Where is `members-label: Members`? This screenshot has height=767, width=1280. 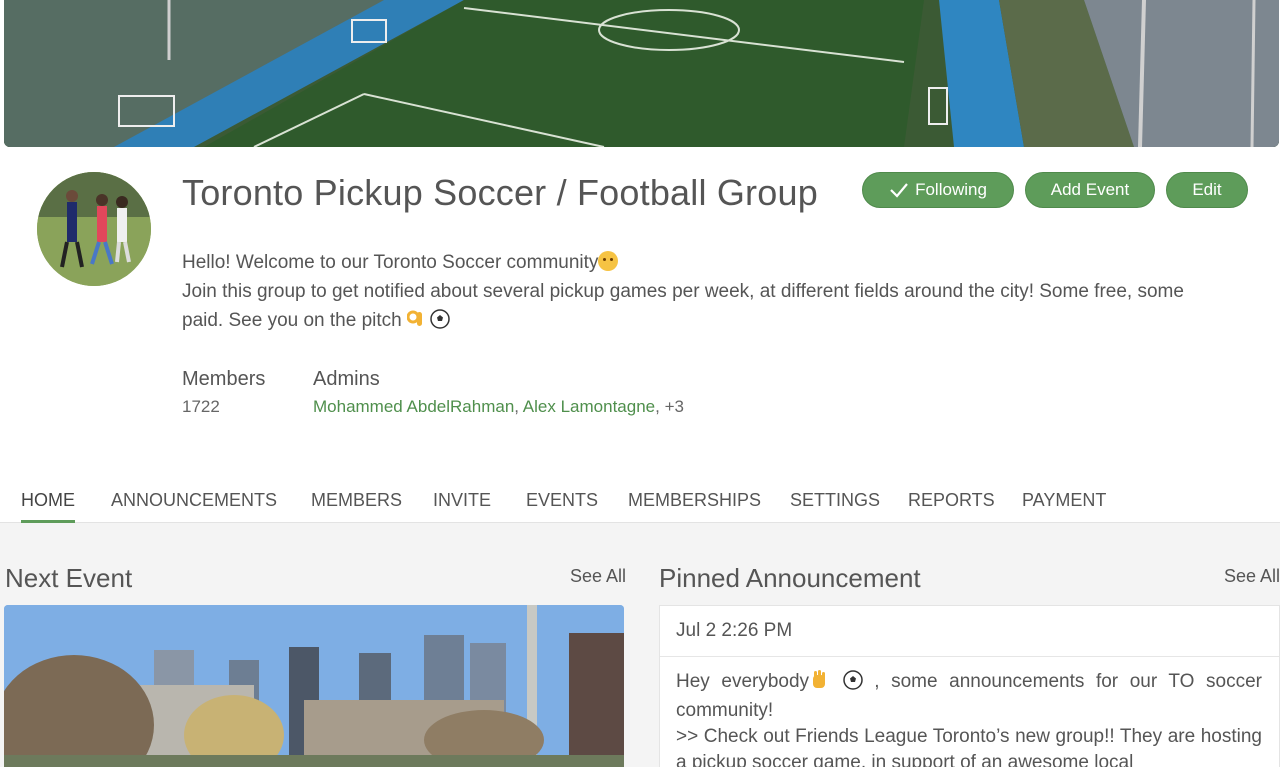
members-label: Members is located at coordinates (224, 379).